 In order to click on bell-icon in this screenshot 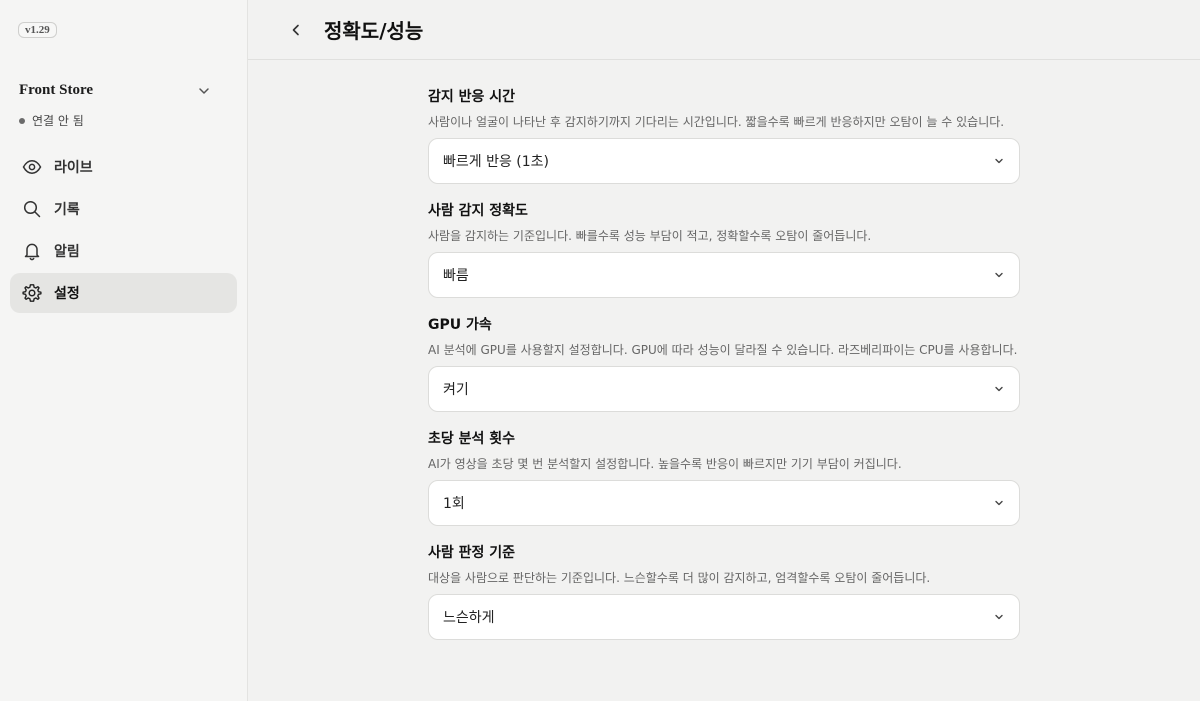, I will do `click(32, 251)`.